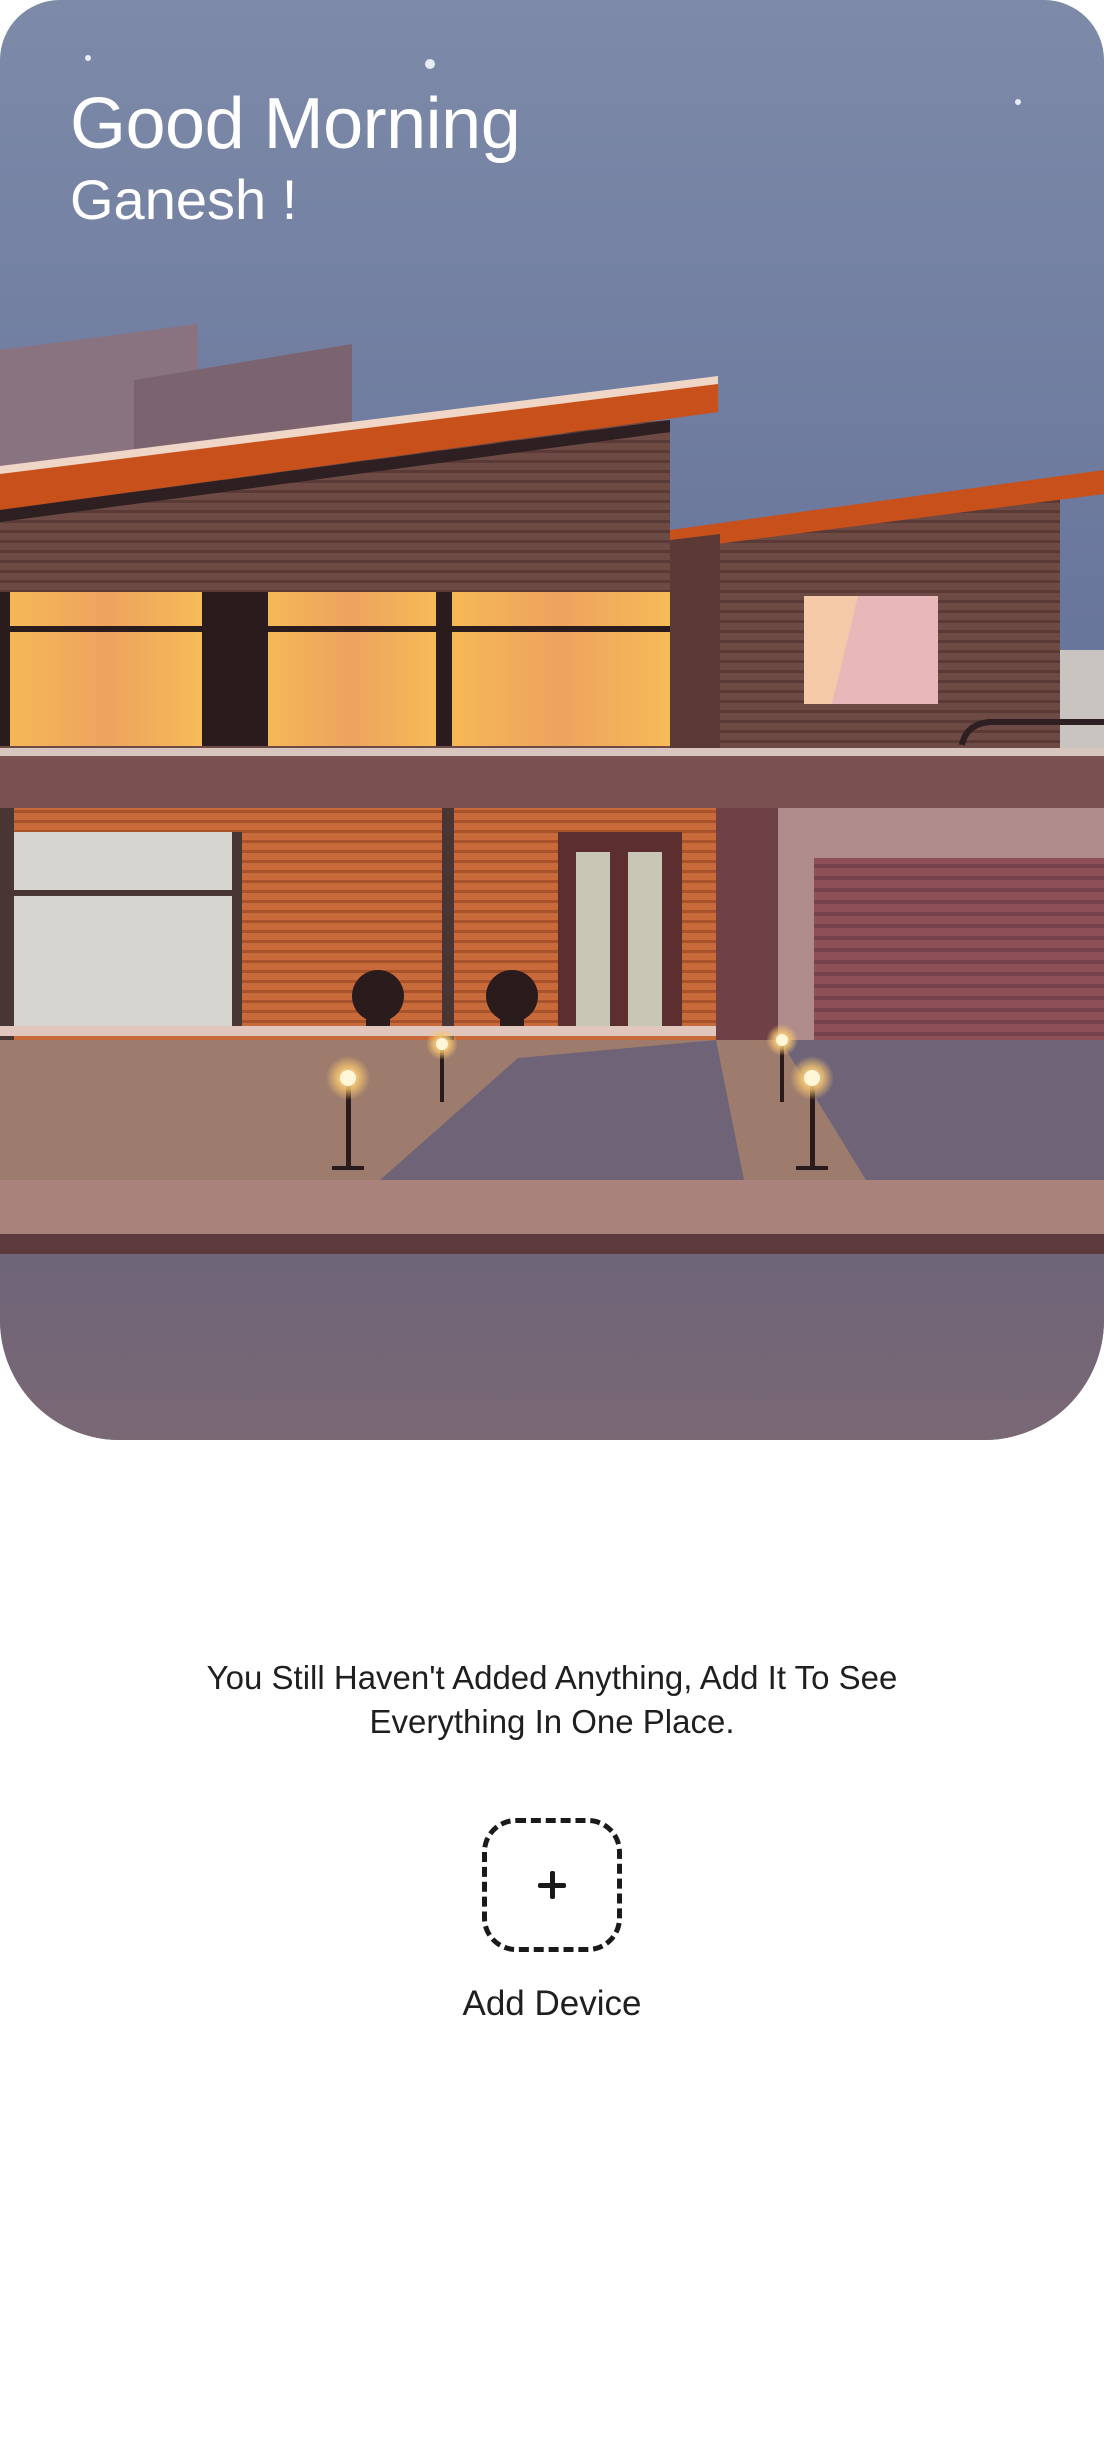 Image resolution: width=1104 pixels, height=2452 pixels. What do you see at coordinates (552, 2004) in the screenshot?
I see `add-device-label: Add Device` at bounding box center [552, 2004].